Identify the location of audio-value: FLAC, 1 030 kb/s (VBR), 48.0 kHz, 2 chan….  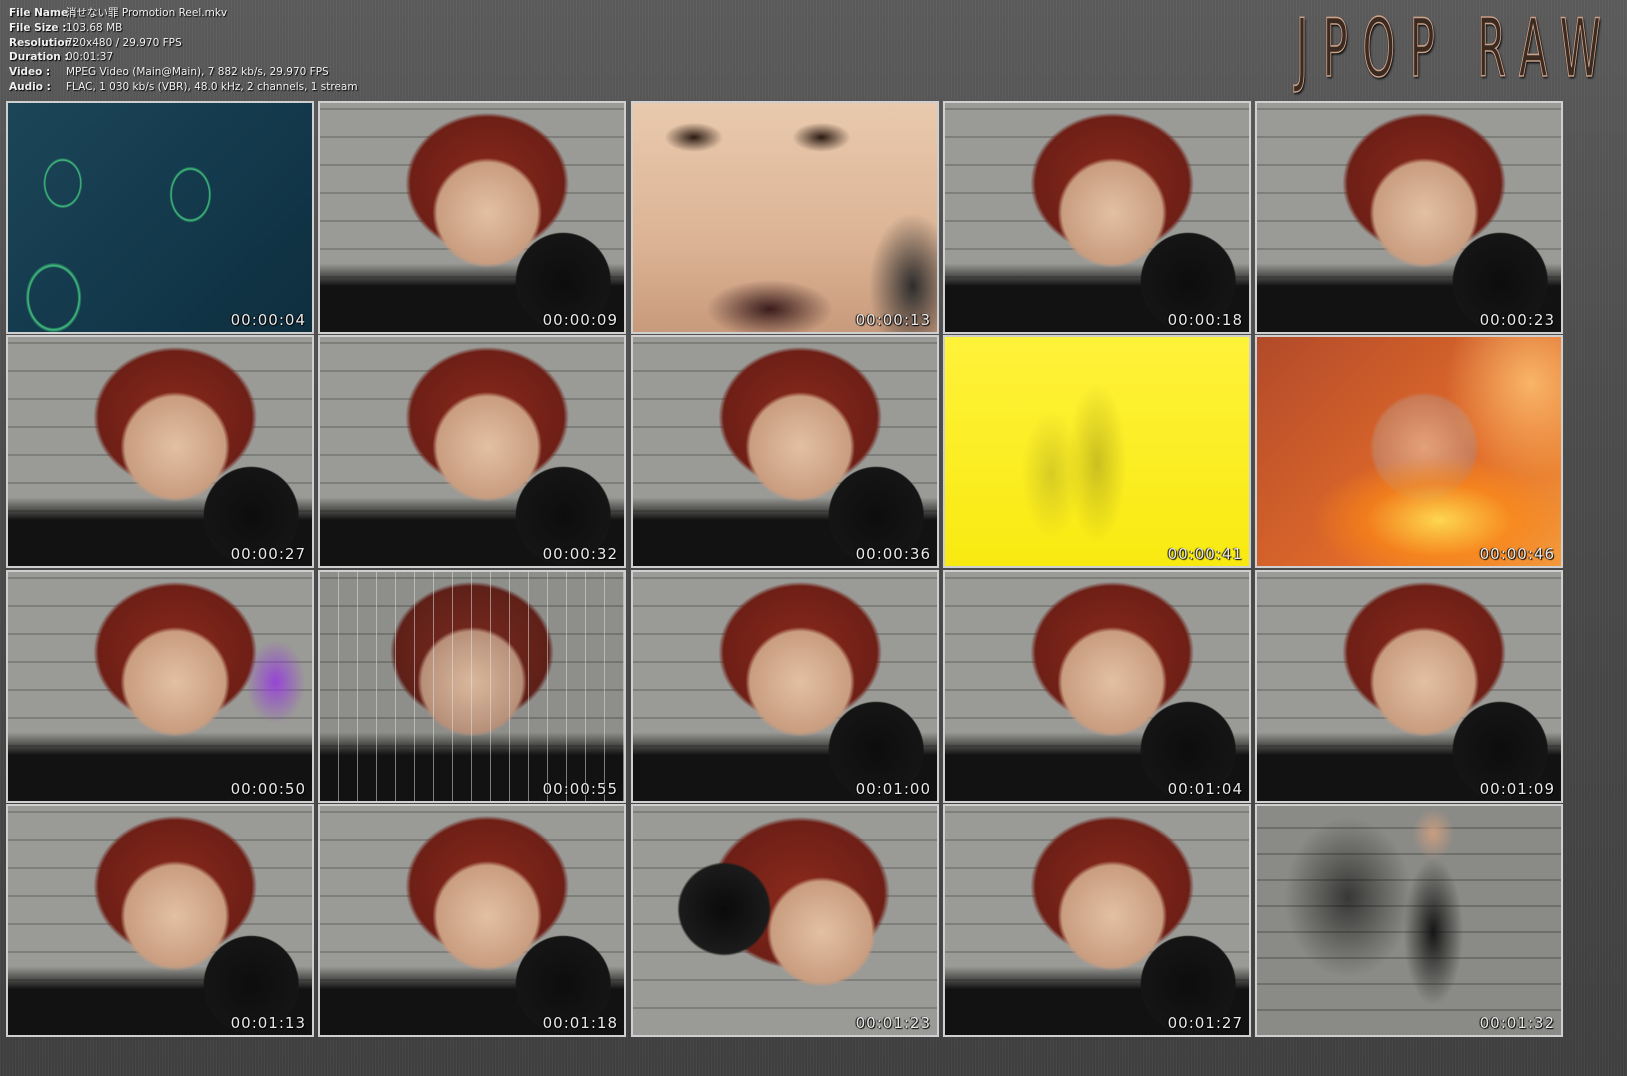
(212, 86).